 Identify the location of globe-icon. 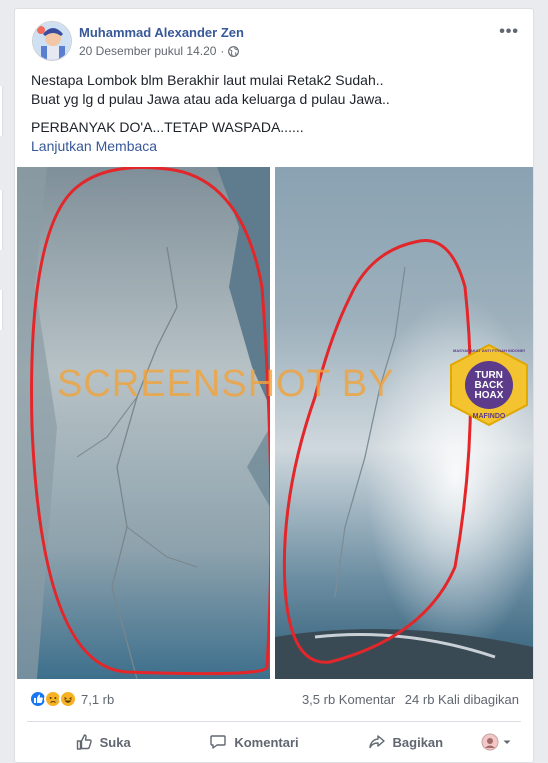
(234, 51).